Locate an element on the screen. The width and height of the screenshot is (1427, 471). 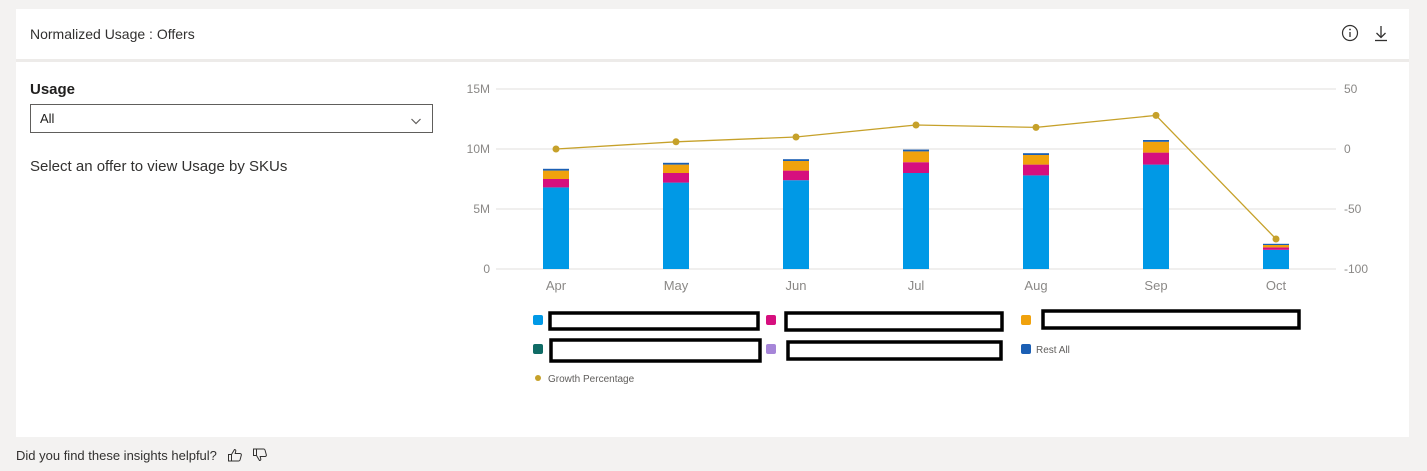
x-tick-label: Apr is located at coordinates (556, 285).